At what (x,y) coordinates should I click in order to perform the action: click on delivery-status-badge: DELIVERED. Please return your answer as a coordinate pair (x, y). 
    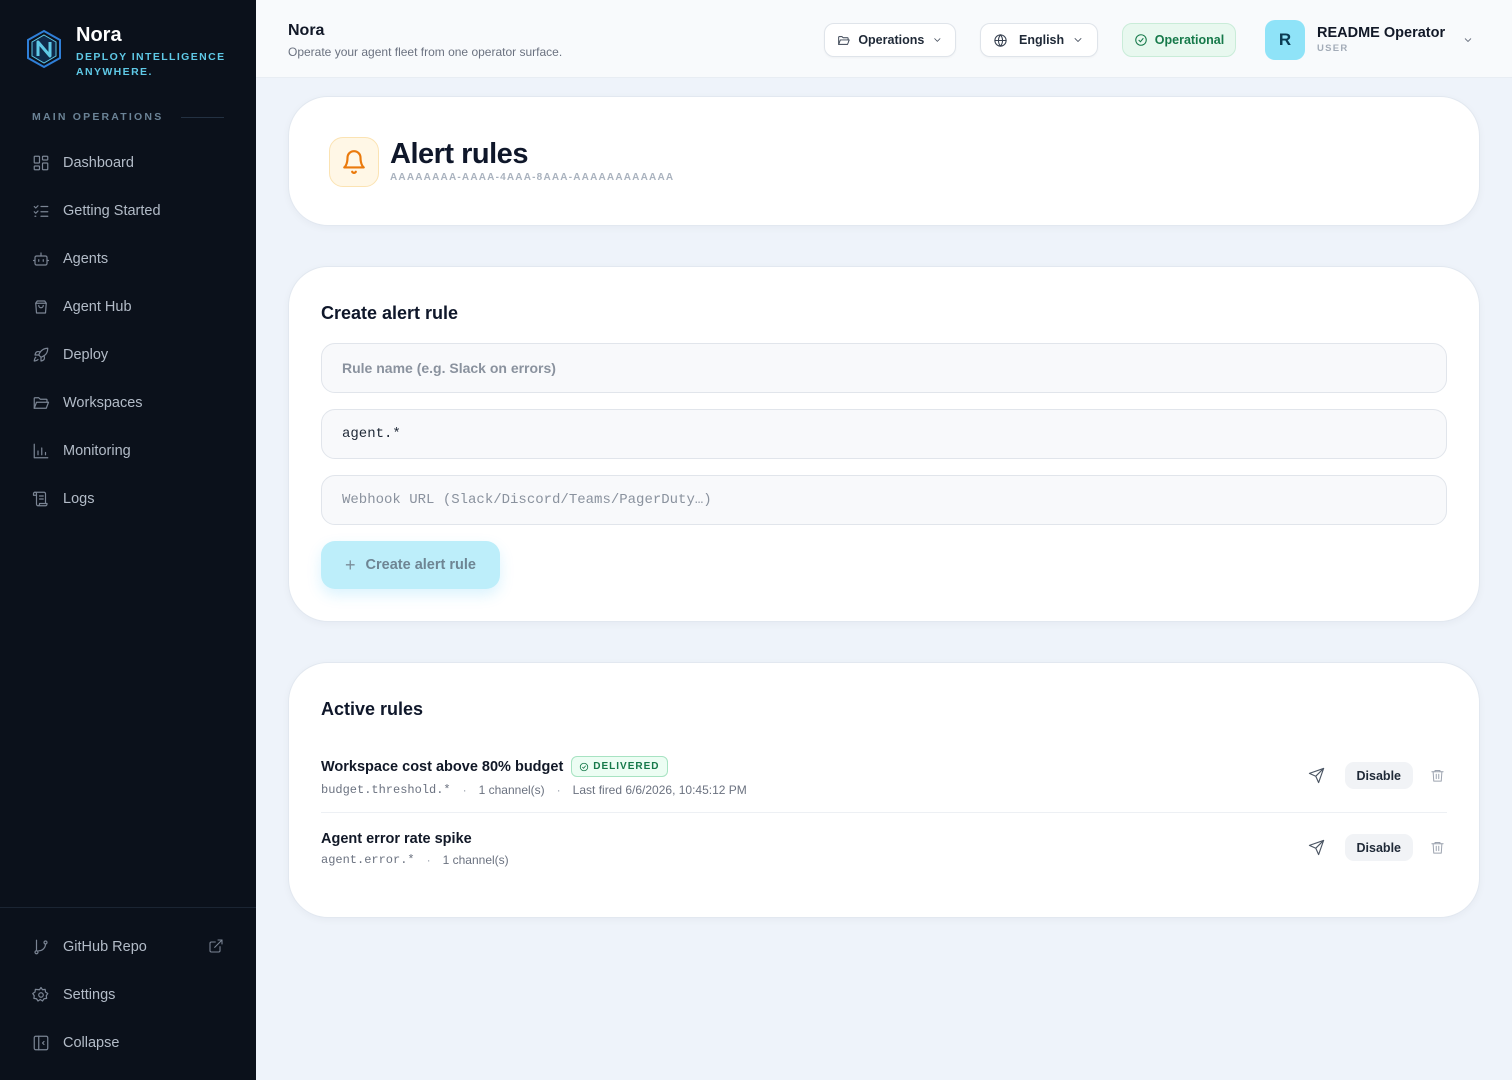
    Looking at the image, I should click on (619, 766).